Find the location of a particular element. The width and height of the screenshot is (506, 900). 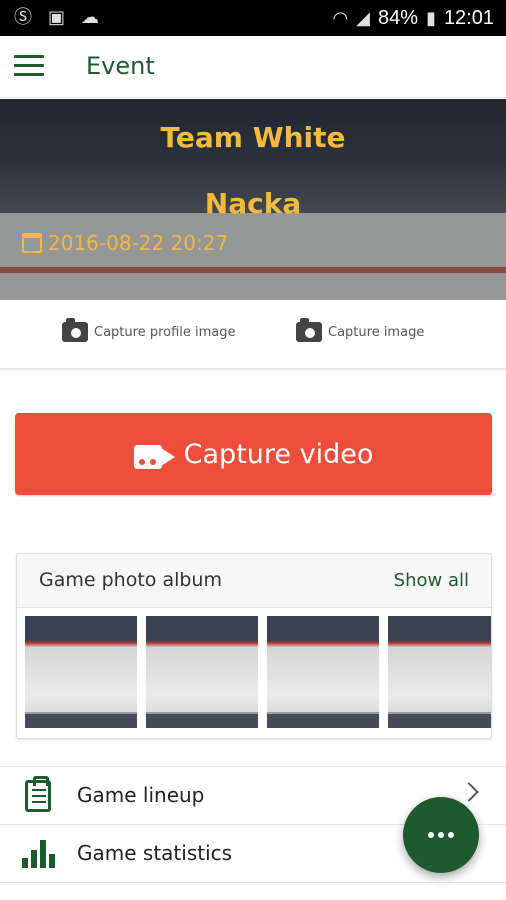

clipboard-icon is located at coordinates (39, 795).